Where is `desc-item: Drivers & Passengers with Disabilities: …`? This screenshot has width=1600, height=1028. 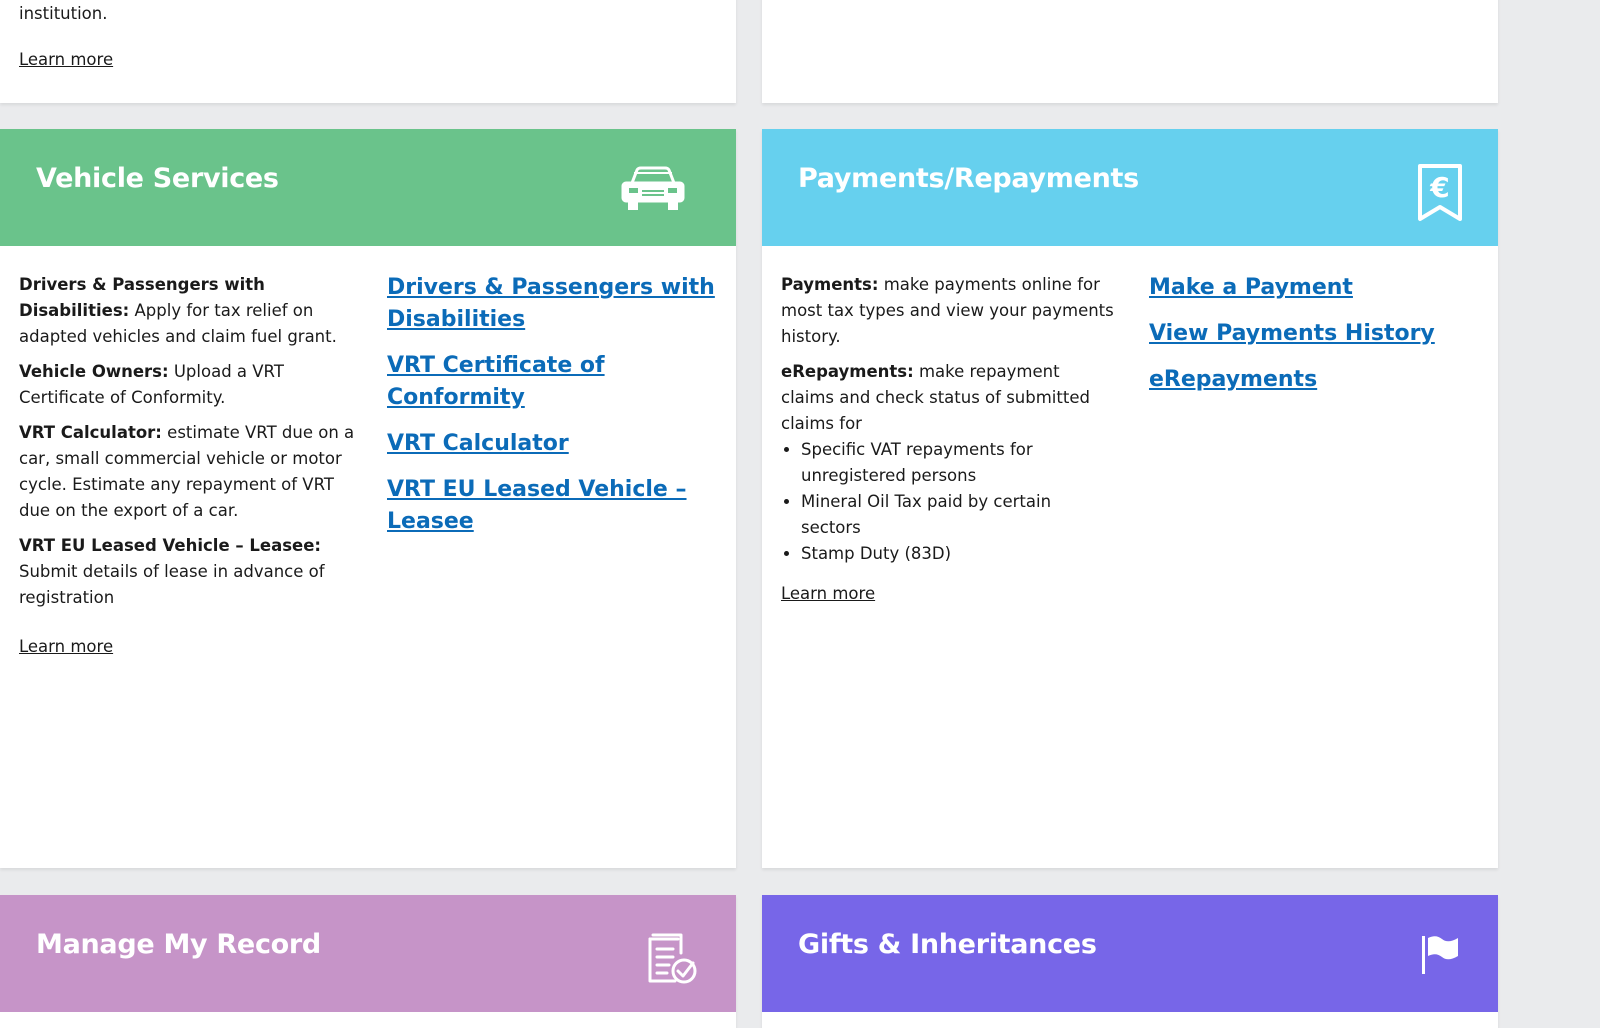
desc-item: Drivers & Passengers with Disabilities: … is located at coordinates (189, 311).